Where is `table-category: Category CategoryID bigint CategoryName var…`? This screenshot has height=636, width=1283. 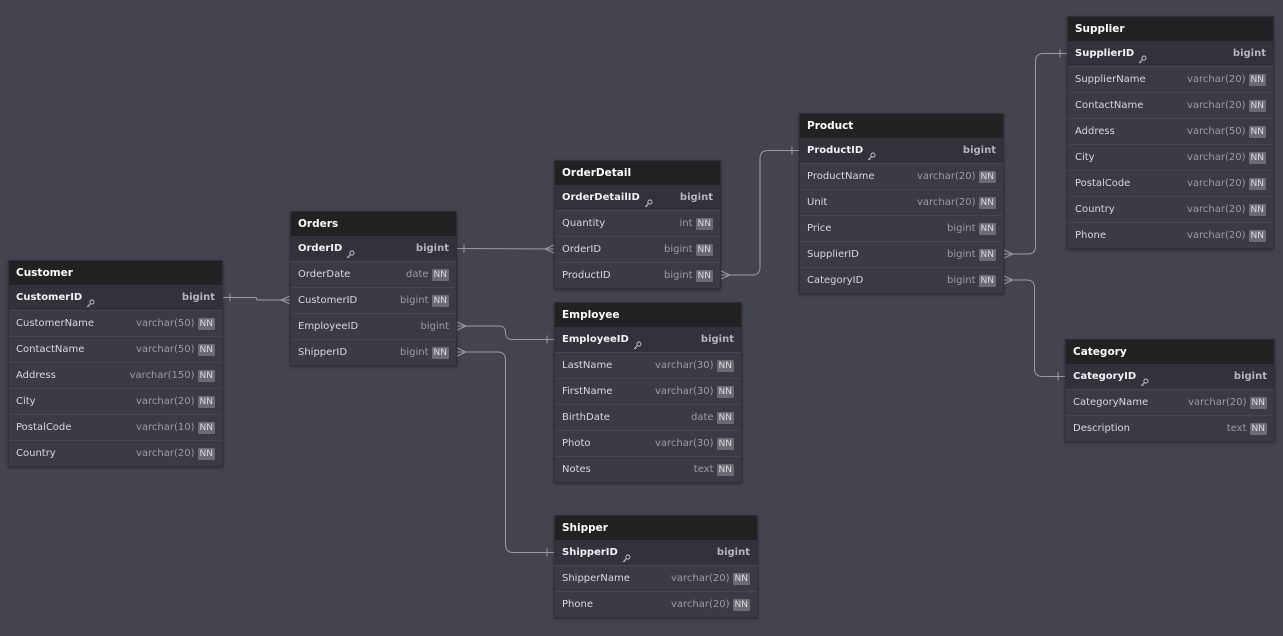
table-category: Category CategoryID bigint CategoryName var… is located at coordinates (1170, 390).